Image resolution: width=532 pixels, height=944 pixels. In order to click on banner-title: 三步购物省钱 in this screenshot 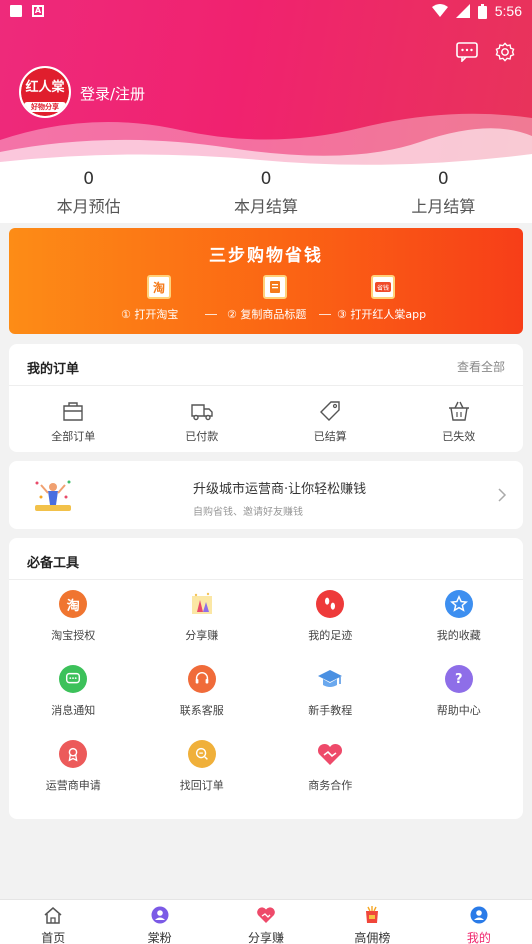, I will do `click(266, 256)`.